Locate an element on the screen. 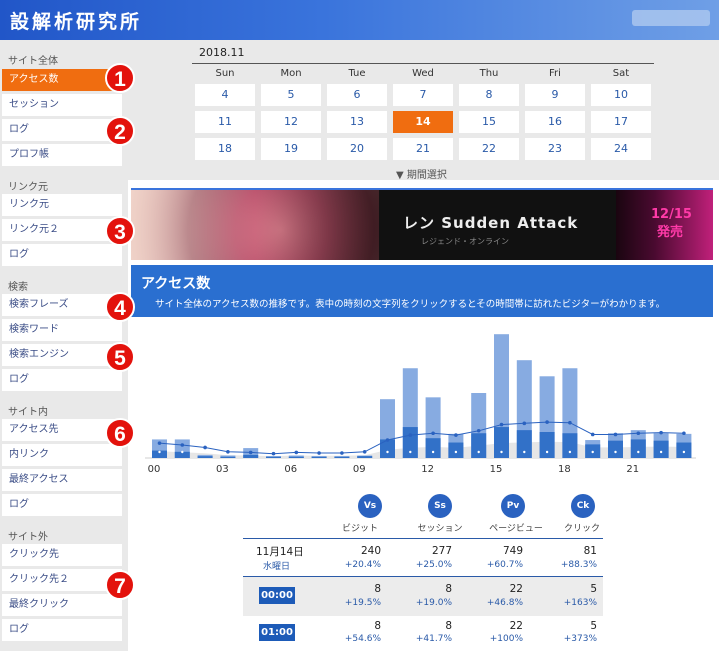  sidebar-item-access-count: アクセス数 is located at coordinates (62, 80).